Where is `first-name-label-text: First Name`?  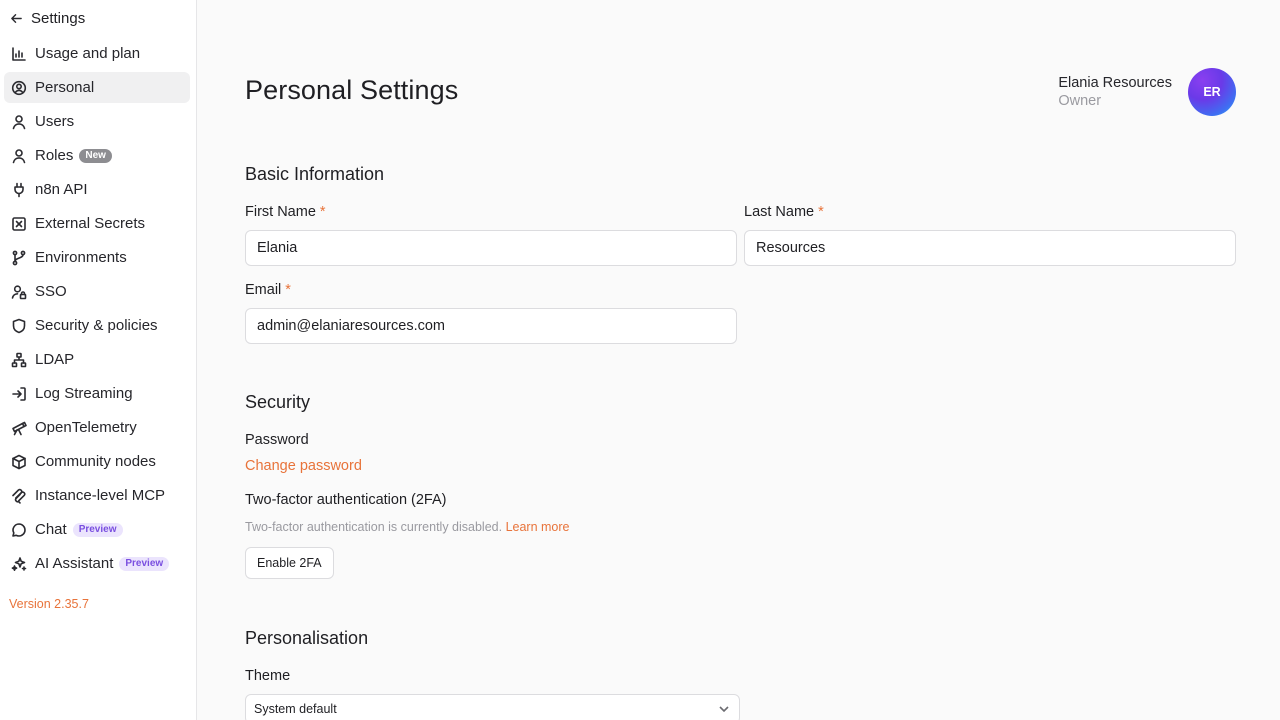
first-name-label-text: First Name is located at coordinates (280, 212).